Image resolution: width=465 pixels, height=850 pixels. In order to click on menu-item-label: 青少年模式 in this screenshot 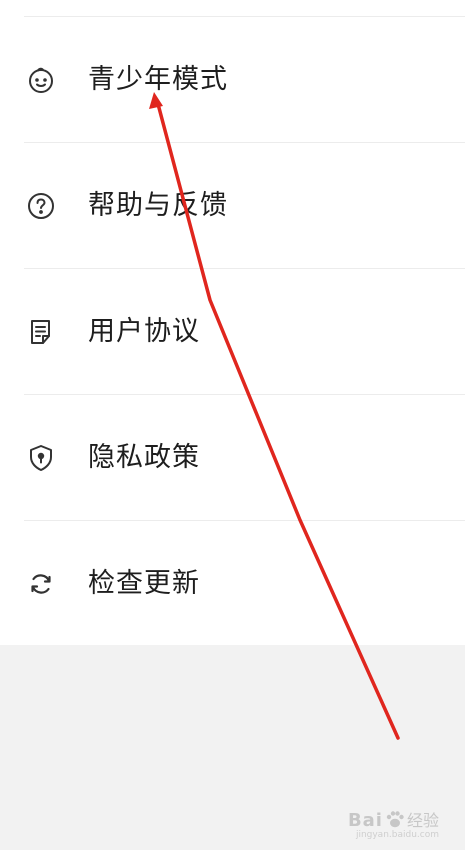, I will do `click(158, 79)`.